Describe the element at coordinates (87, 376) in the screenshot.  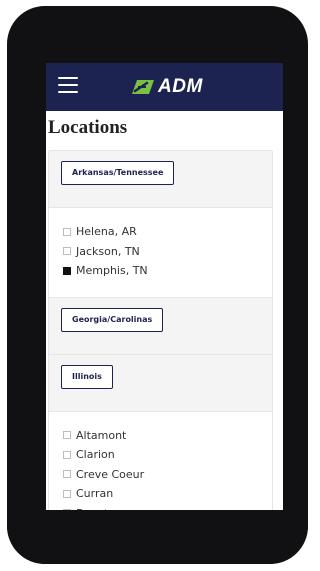
I see `group-button-illinois: Illinois` at that location.